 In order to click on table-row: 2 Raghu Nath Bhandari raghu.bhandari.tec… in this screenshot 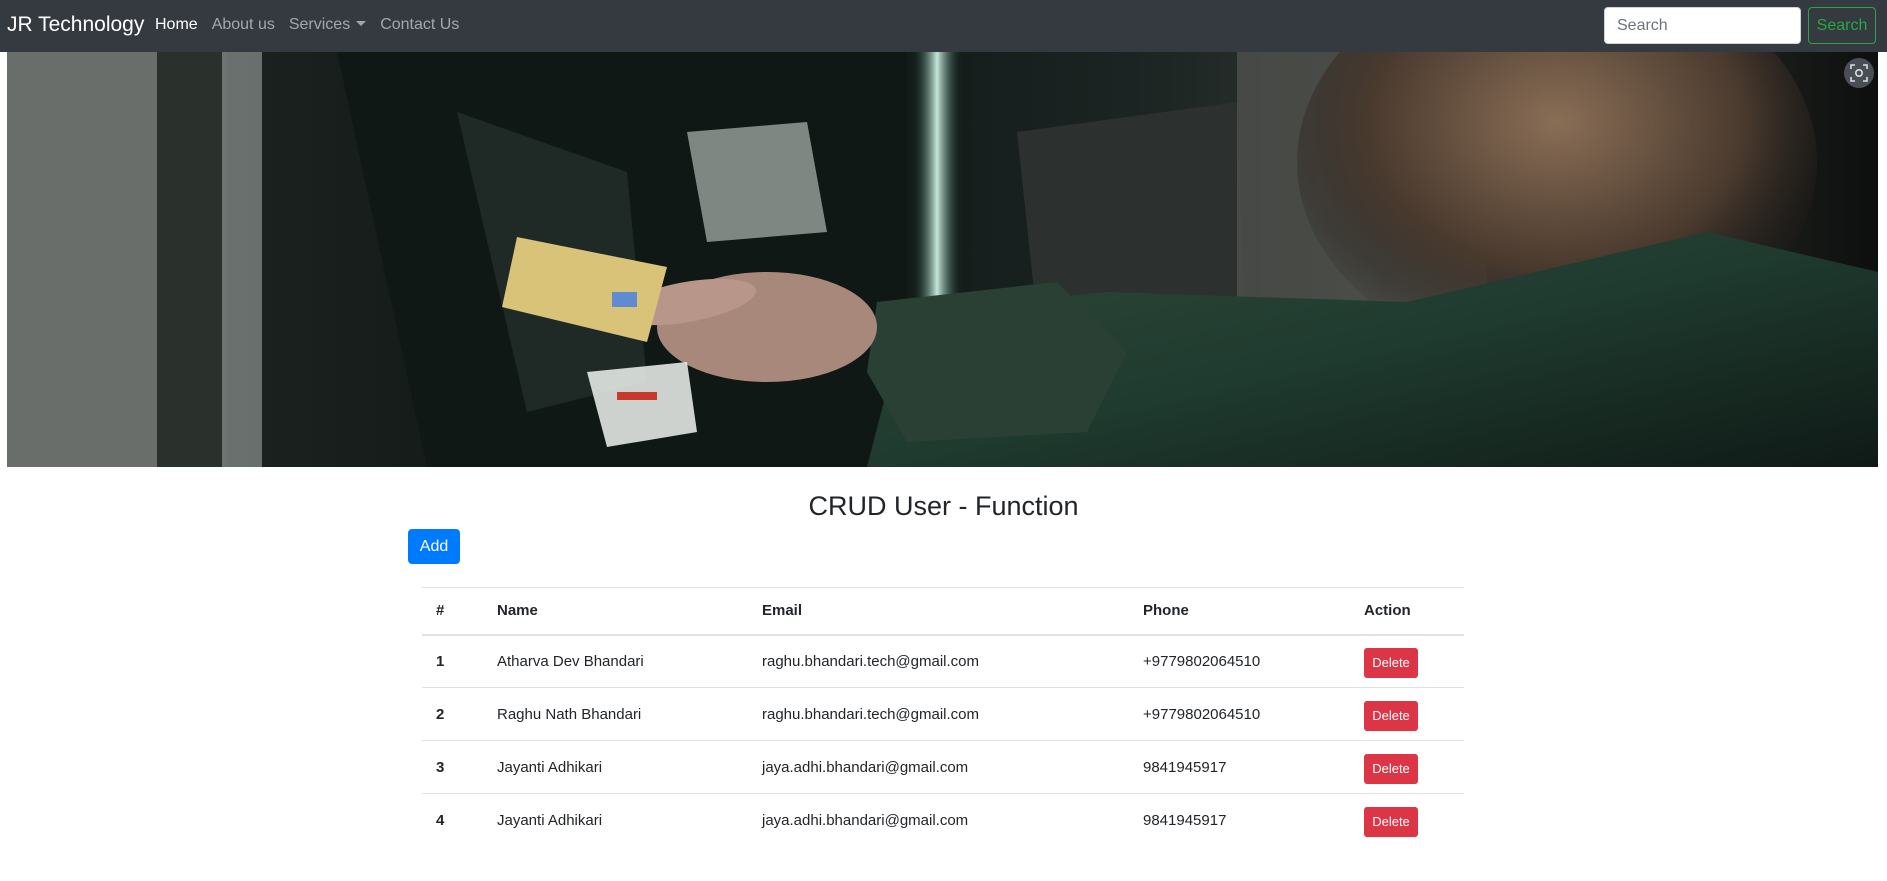, I will do `click(943, 714)`.